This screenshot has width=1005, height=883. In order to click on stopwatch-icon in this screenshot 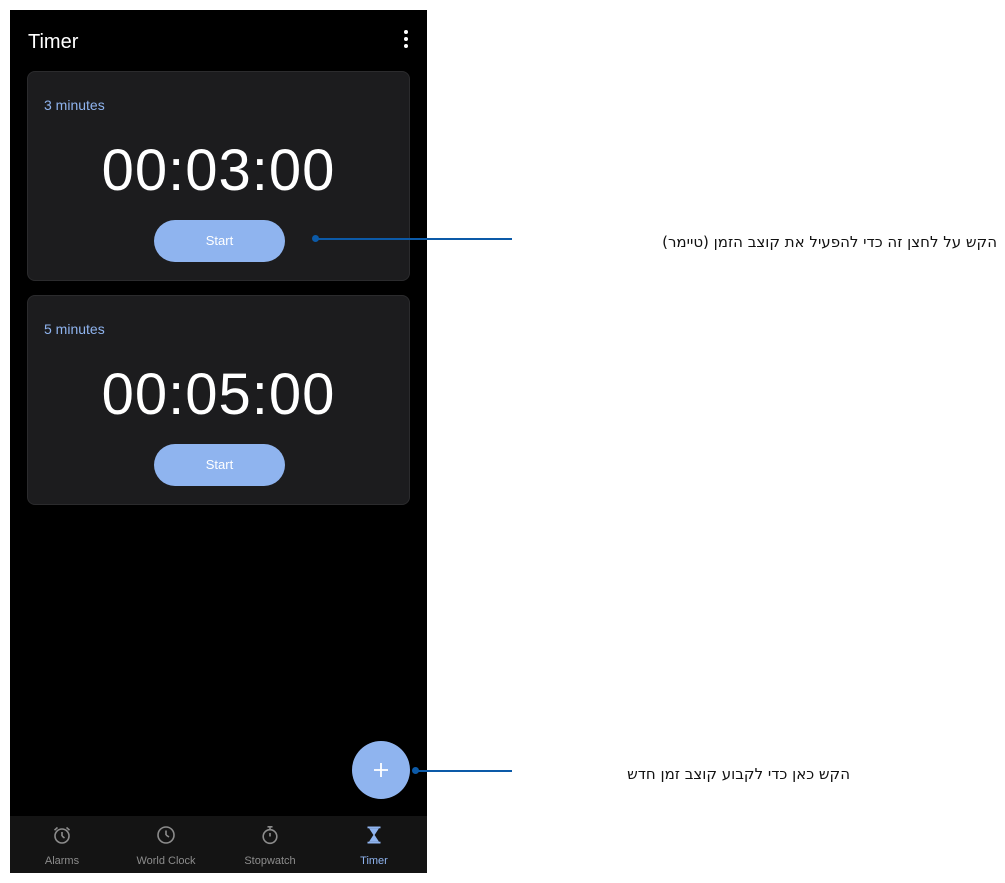, I will do `click(270, 835)`.